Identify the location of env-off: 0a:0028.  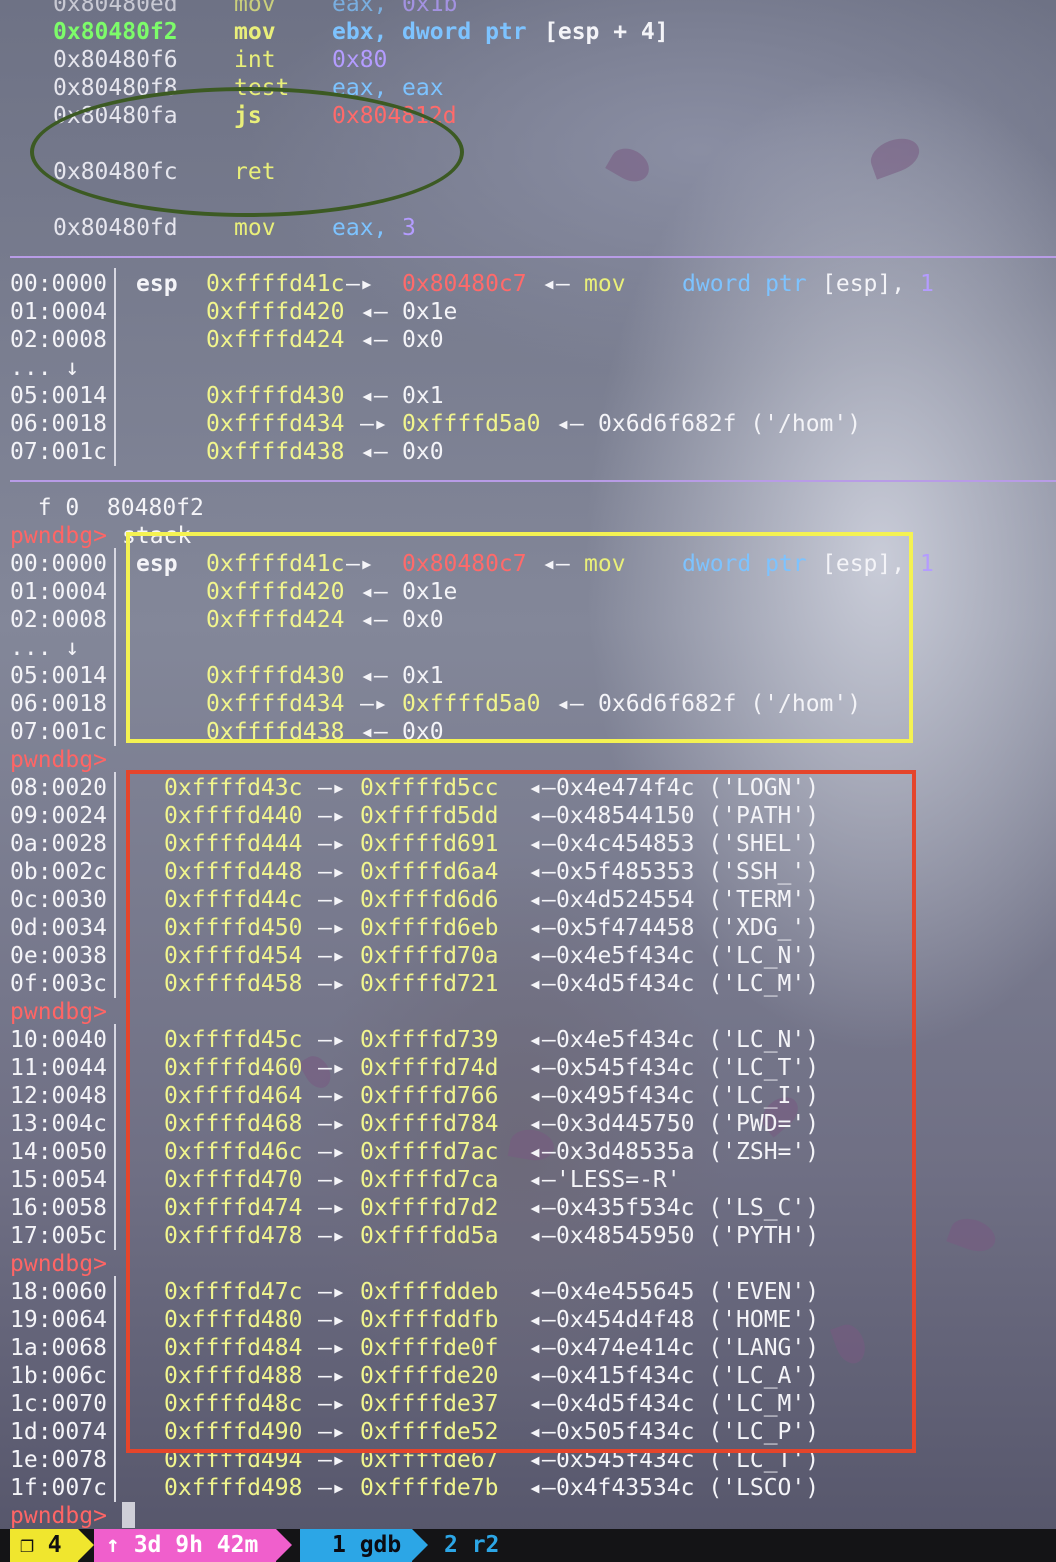
(58, 844).